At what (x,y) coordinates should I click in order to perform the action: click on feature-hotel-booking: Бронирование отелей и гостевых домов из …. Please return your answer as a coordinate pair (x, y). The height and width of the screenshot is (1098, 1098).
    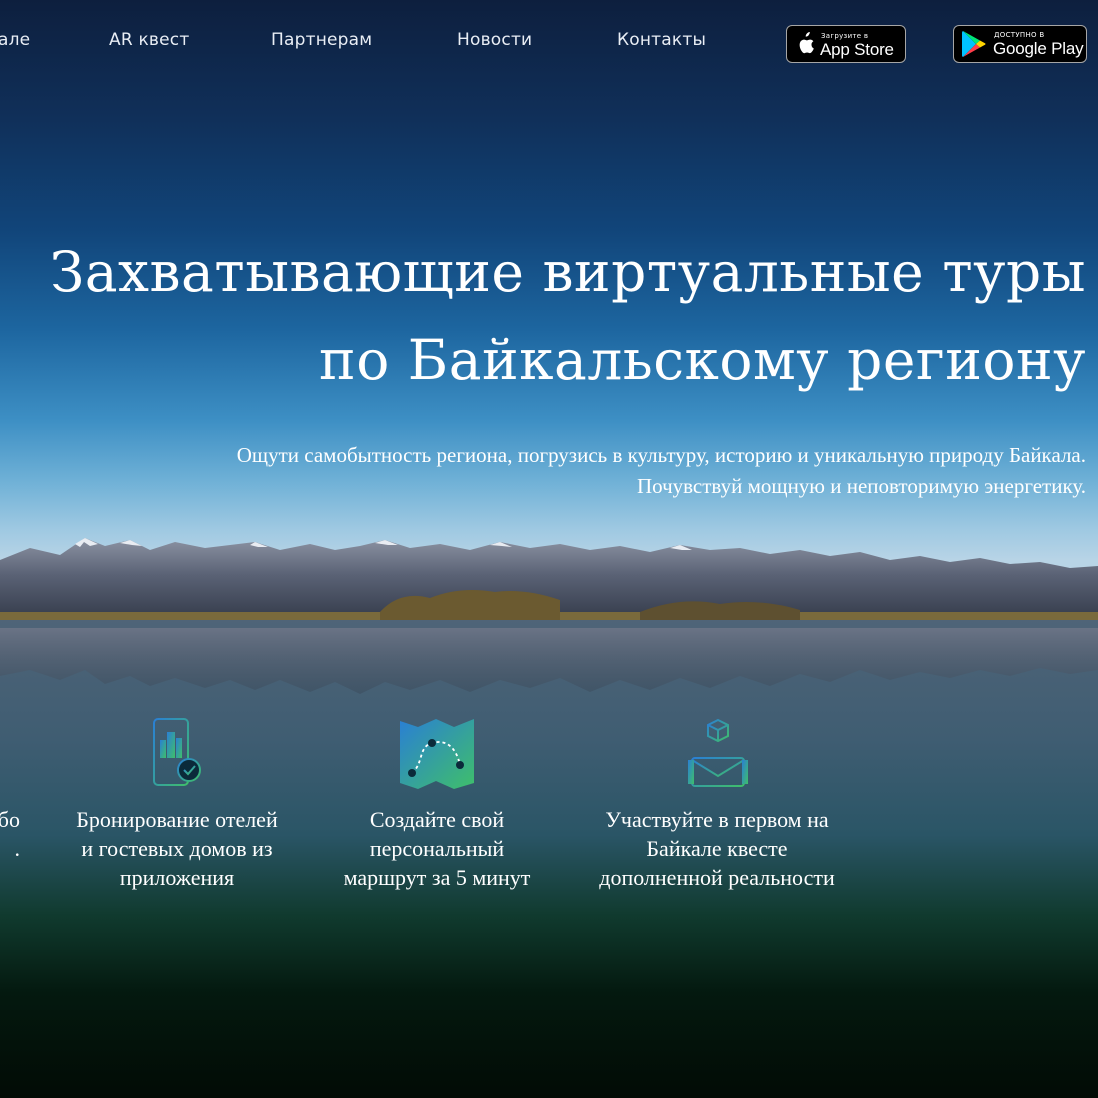
    Looking at the image, I should click on (177, 848).